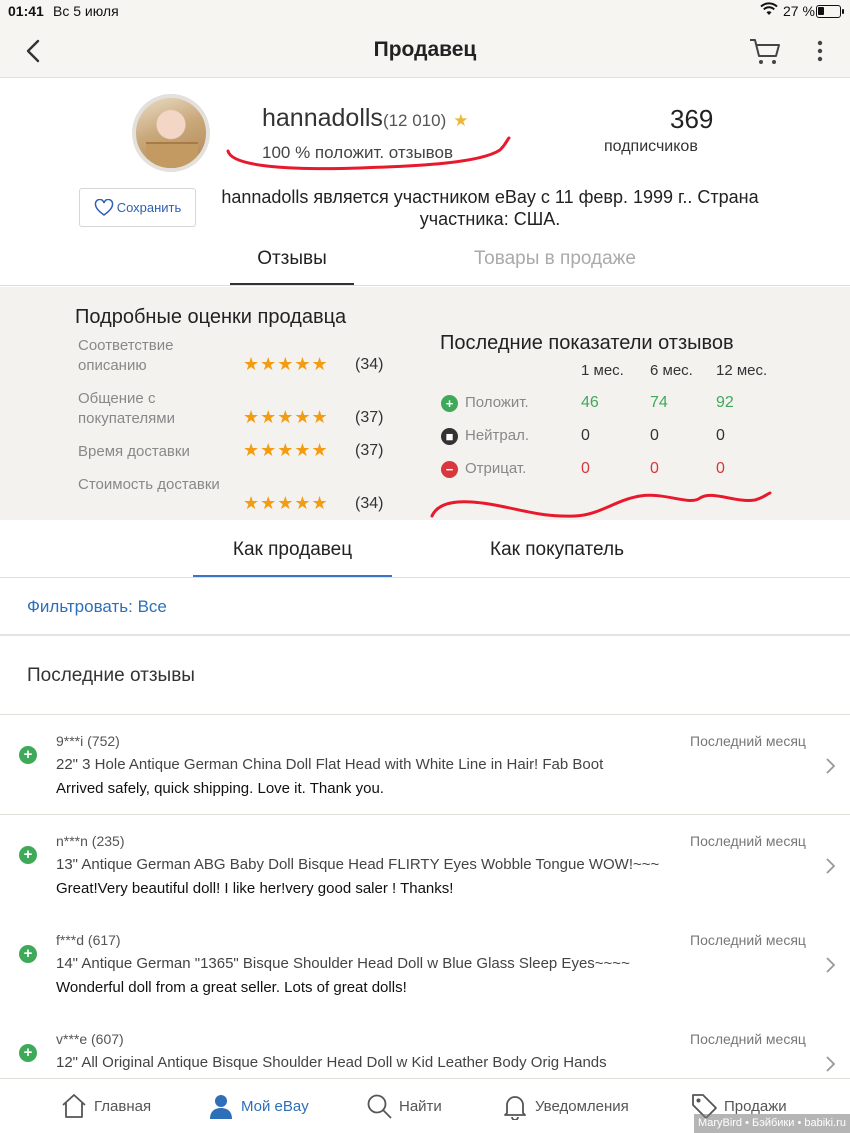 The image size is (850, 1133). I want to click on avatar-photo-box, so click(172, 155).